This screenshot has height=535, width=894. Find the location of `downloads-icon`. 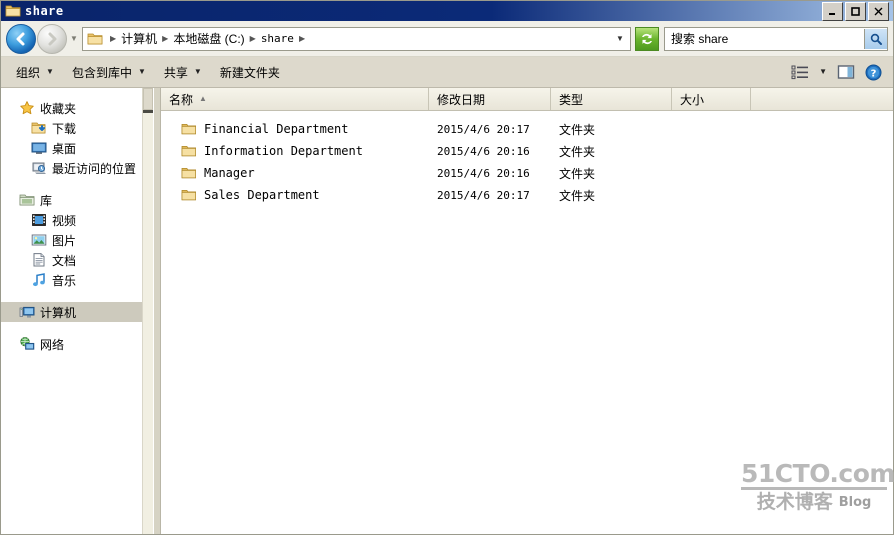

downloads-icon is located at coordinates (39, 128).